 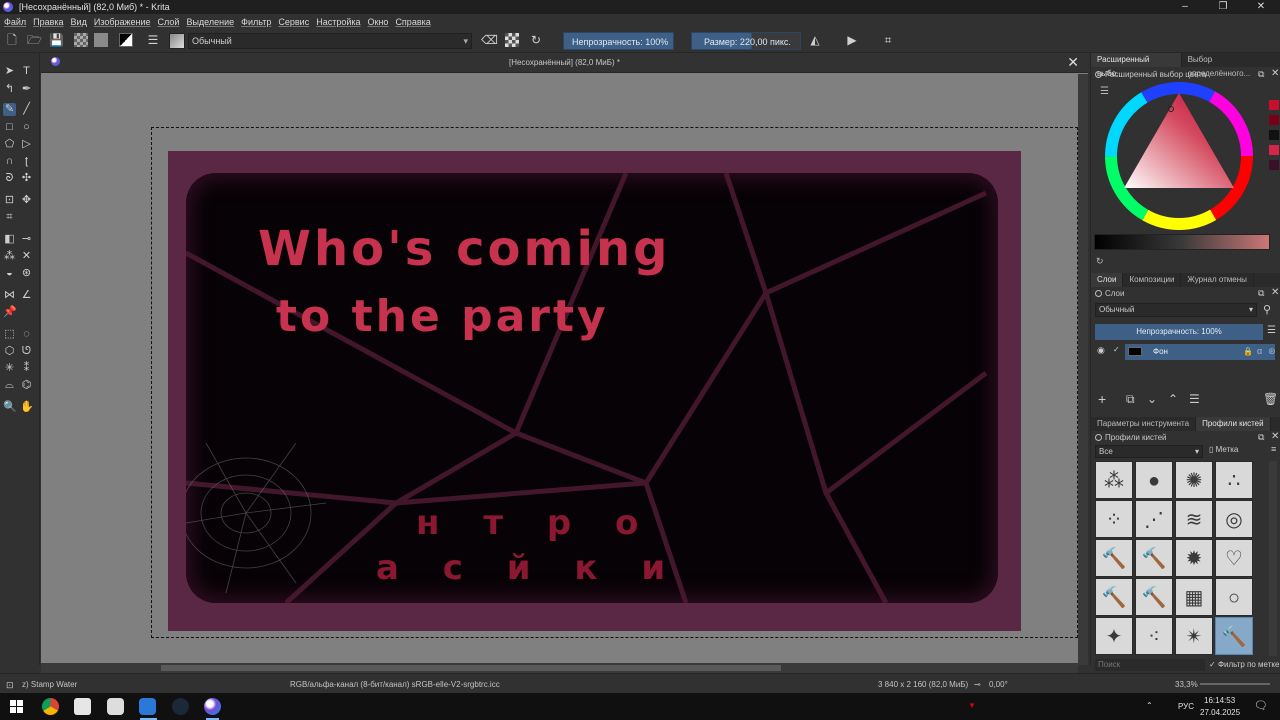 I want to click on float-panel-icon: ⧉, so click(x=1261, y=293).